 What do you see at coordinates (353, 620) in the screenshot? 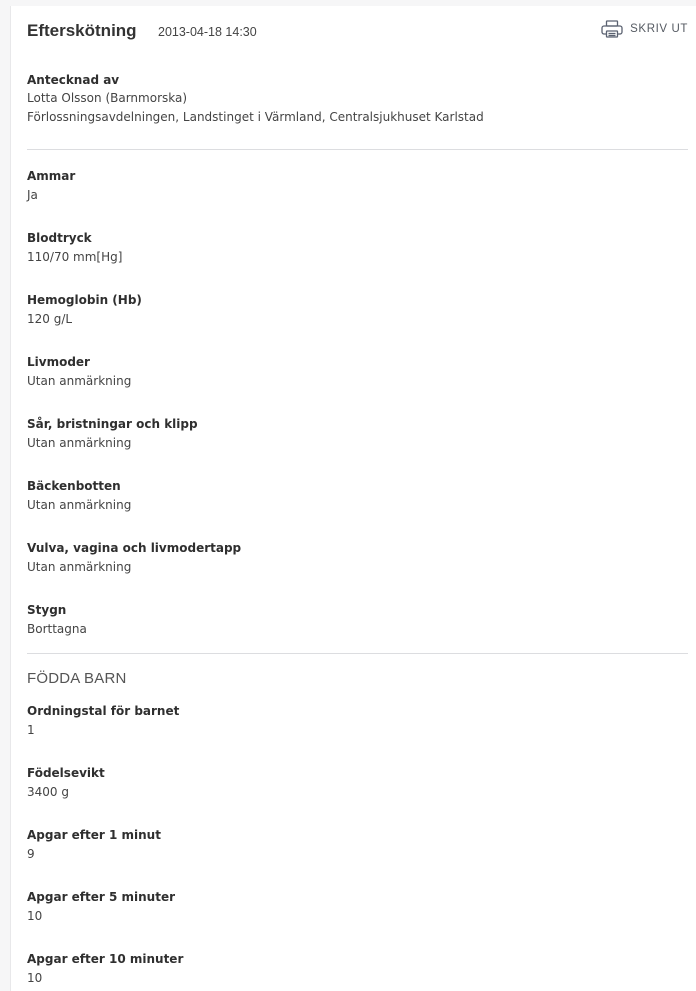
I see `field-item: Stygn Borttagna` at bounding box center [353, 620].